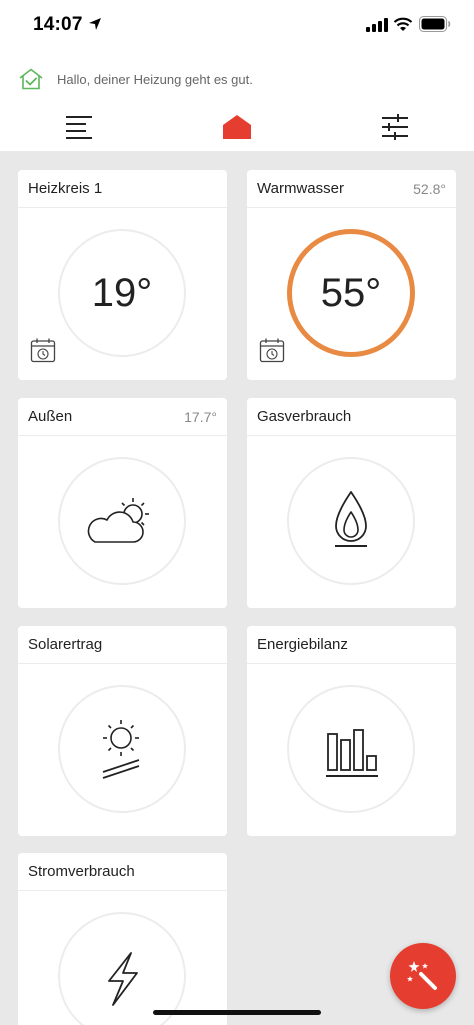 This screenshot has width=474, height=1025. I want to click on sliders-icon, so click(395, 127).